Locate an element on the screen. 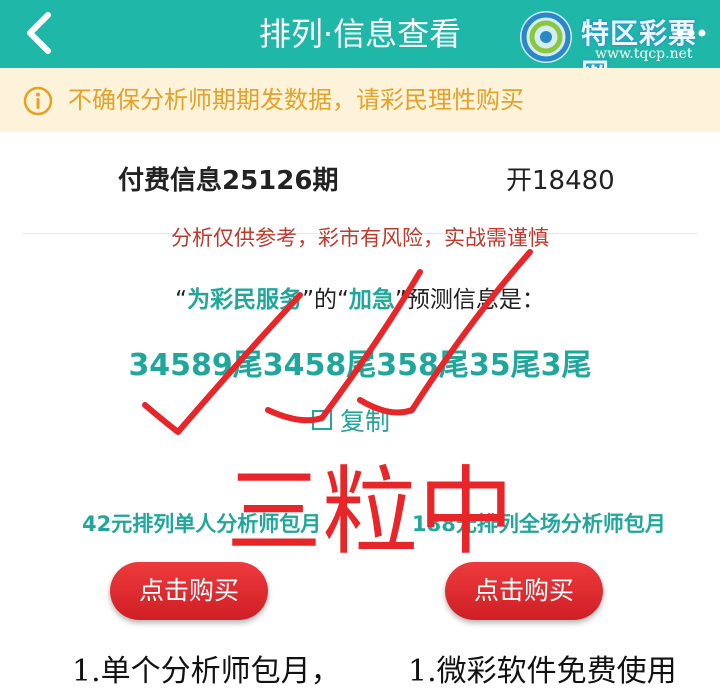 This screenshot has height=692, width=720. plan-single-feature: 1.单个分析师包月， is located at coordinates (206, 671).